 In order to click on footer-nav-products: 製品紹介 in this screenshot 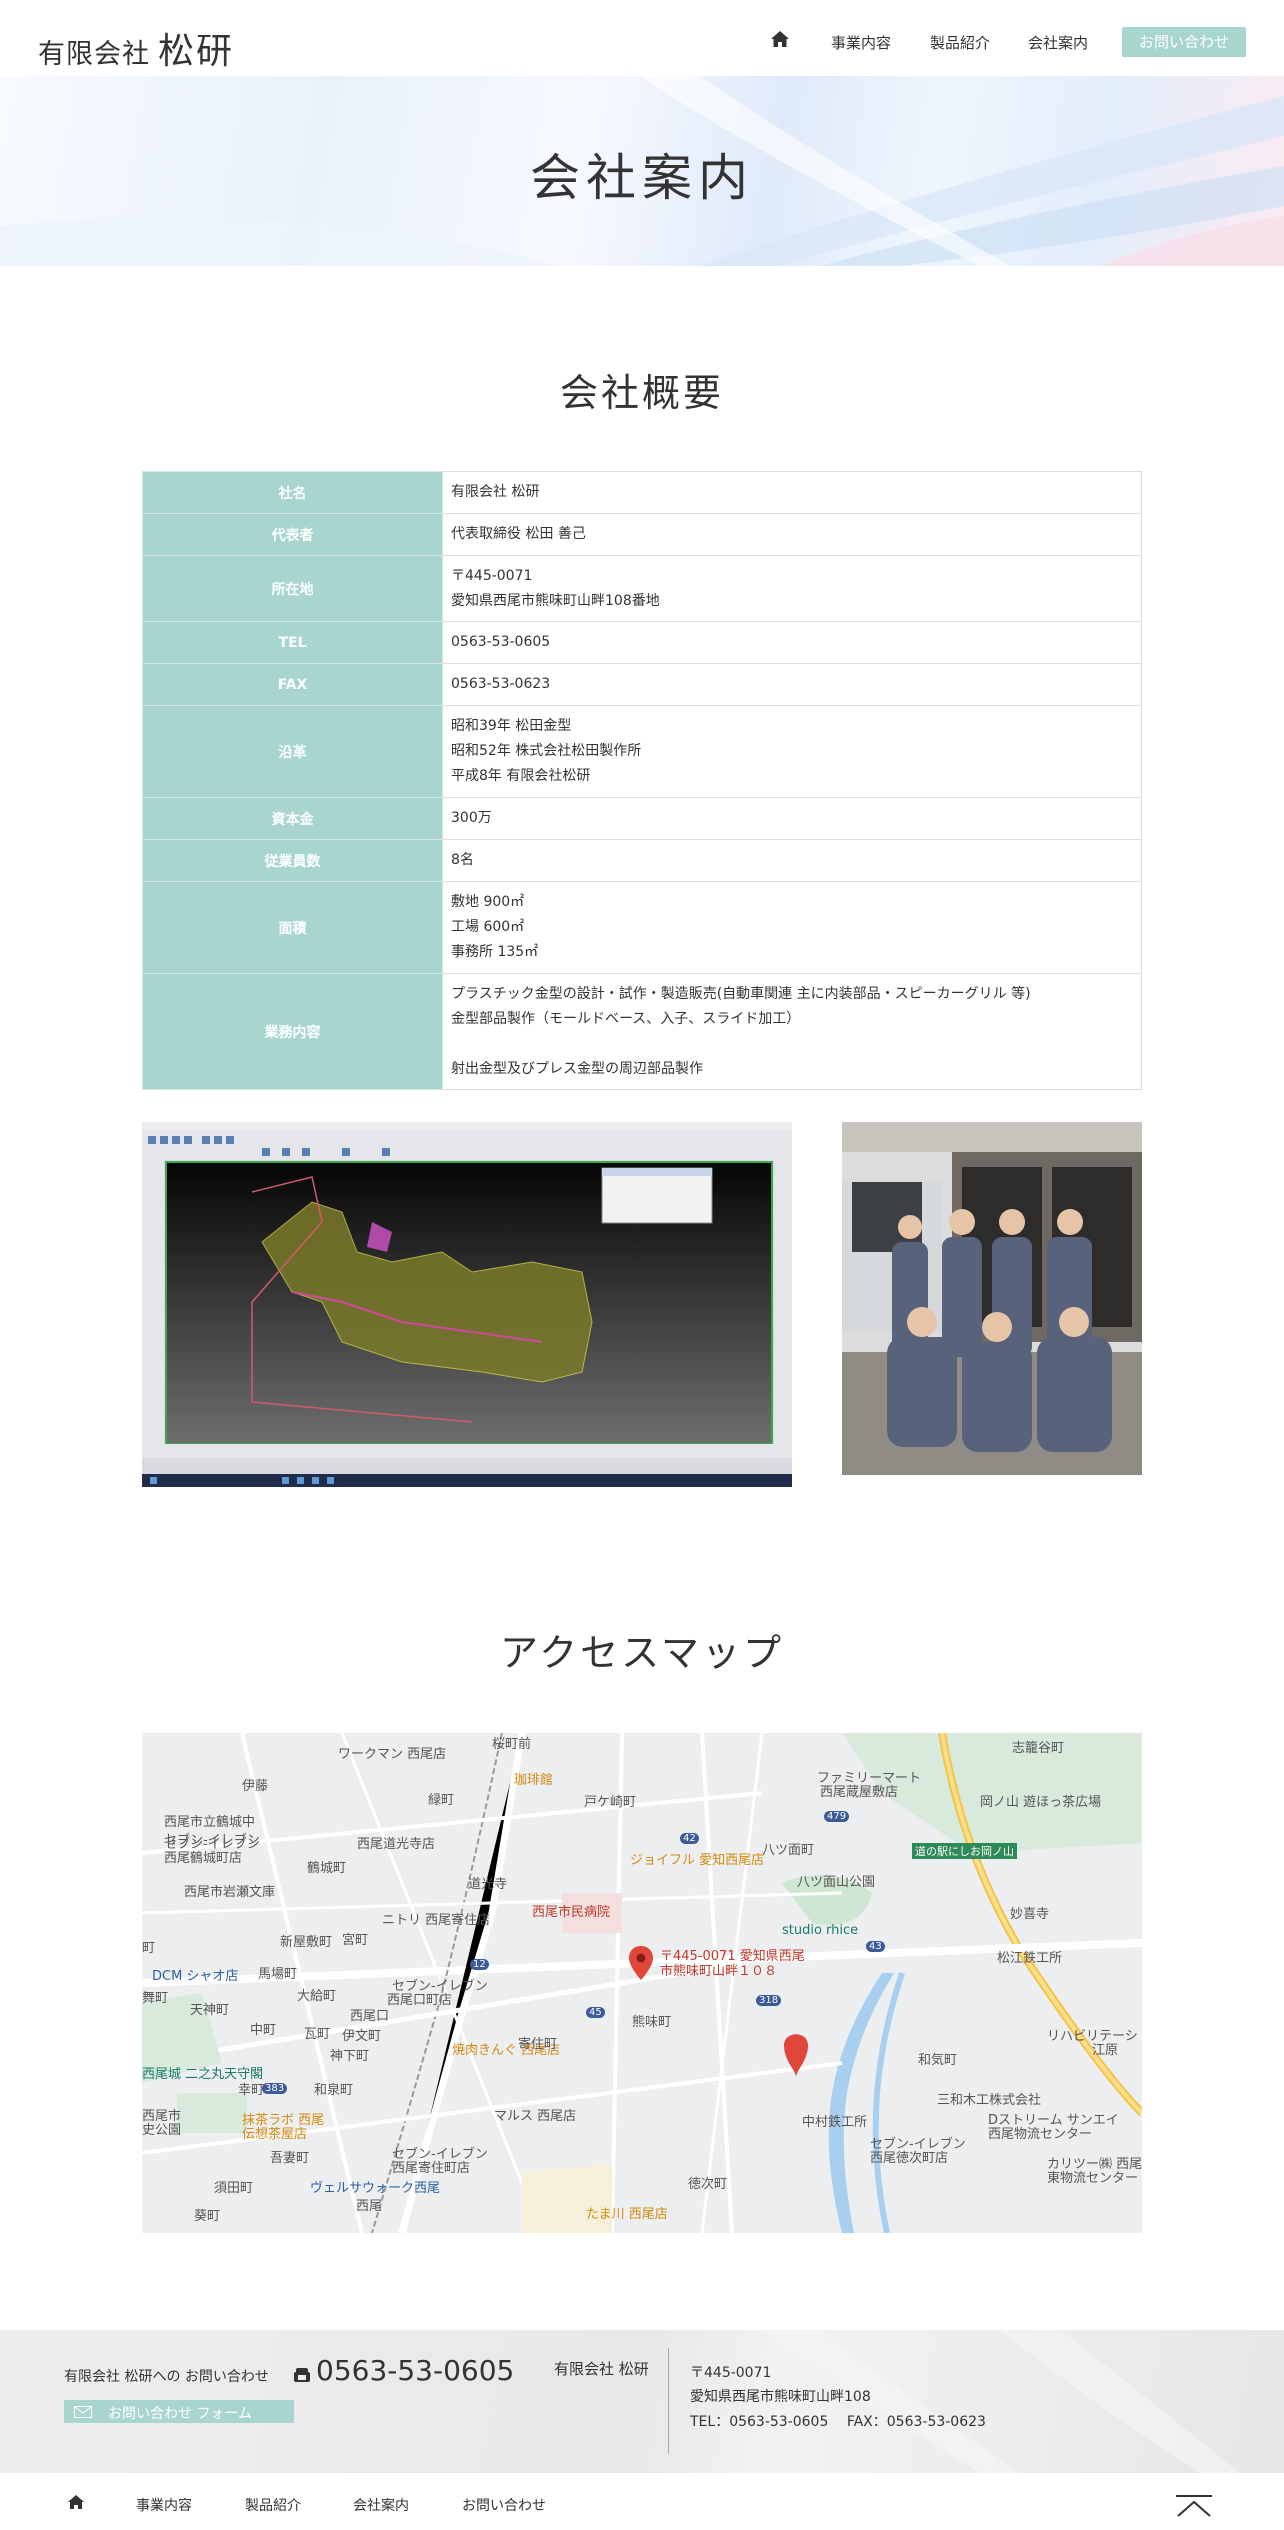, I will do `click(273, 2505)`.